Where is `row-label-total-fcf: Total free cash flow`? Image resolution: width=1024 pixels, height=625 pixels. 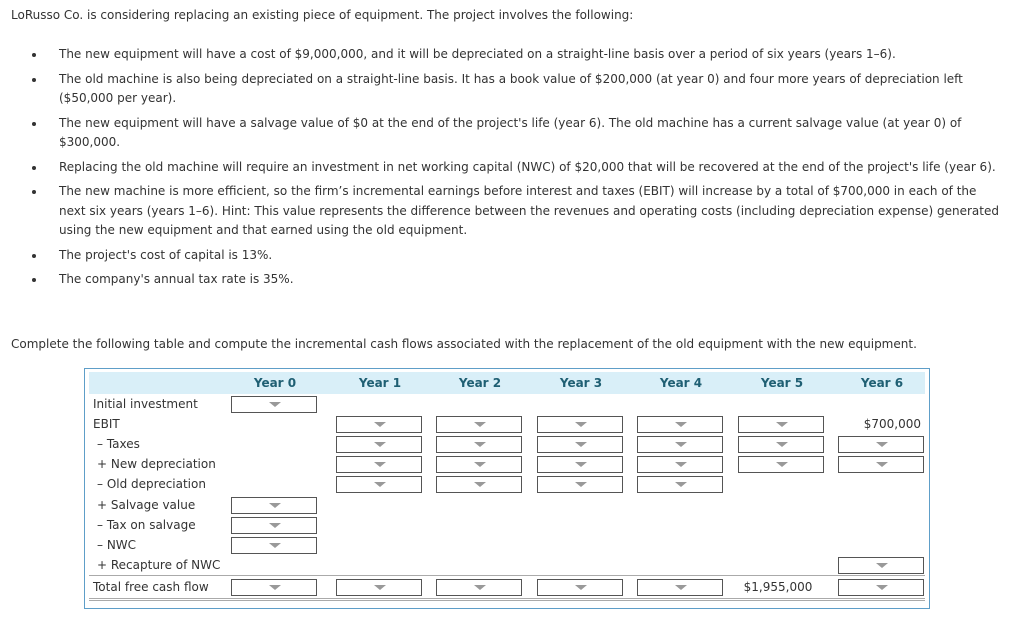
row-label-total-fcf: Total free cash flow is located at coordinates (151, 587).